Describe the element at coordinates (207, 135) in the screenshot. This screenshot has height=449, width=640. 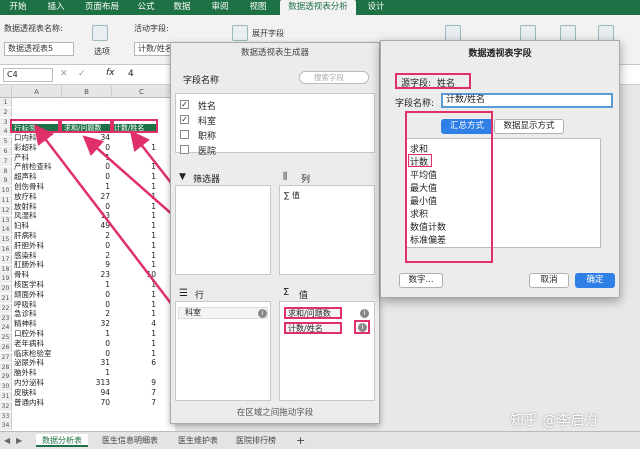
I see `field-item-title: 职称` at that location.